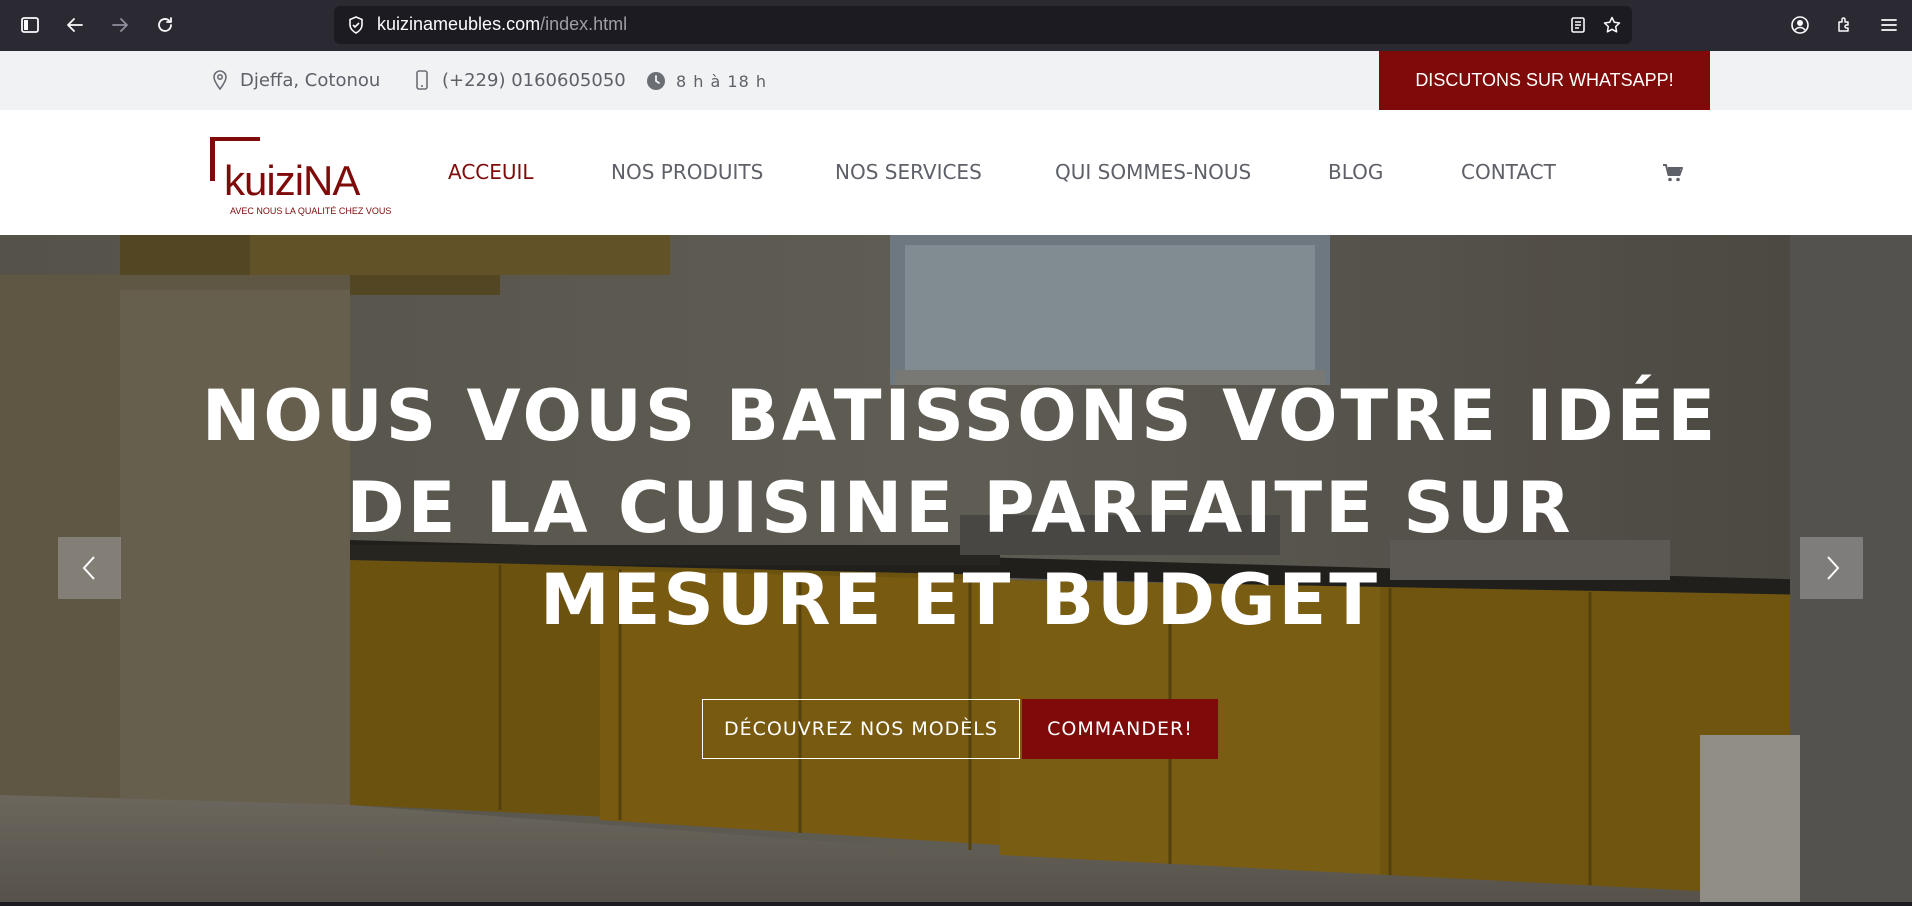 This screenshot has height=906, width=1912. What do you see at coordinates (1153, 172) in the screenshot?
I see `nav-item-qui-sommes-nous: QUI SOMMES-NOUS` at bounding box center [1153, 172].